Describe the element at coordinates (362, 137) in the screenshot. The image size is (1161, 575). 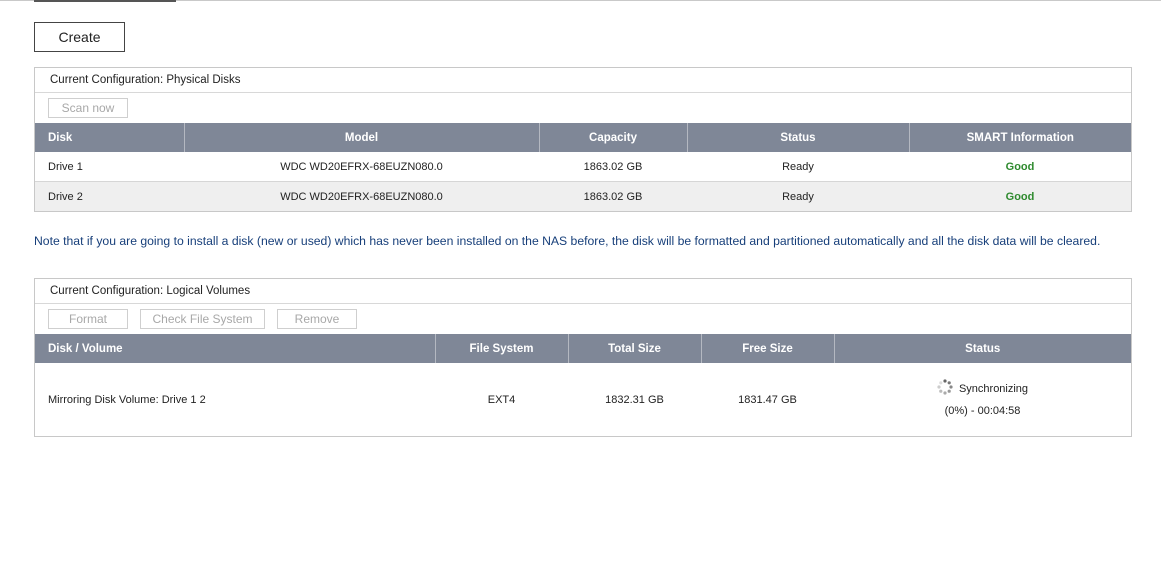
I see `col-model: Model` at that location.